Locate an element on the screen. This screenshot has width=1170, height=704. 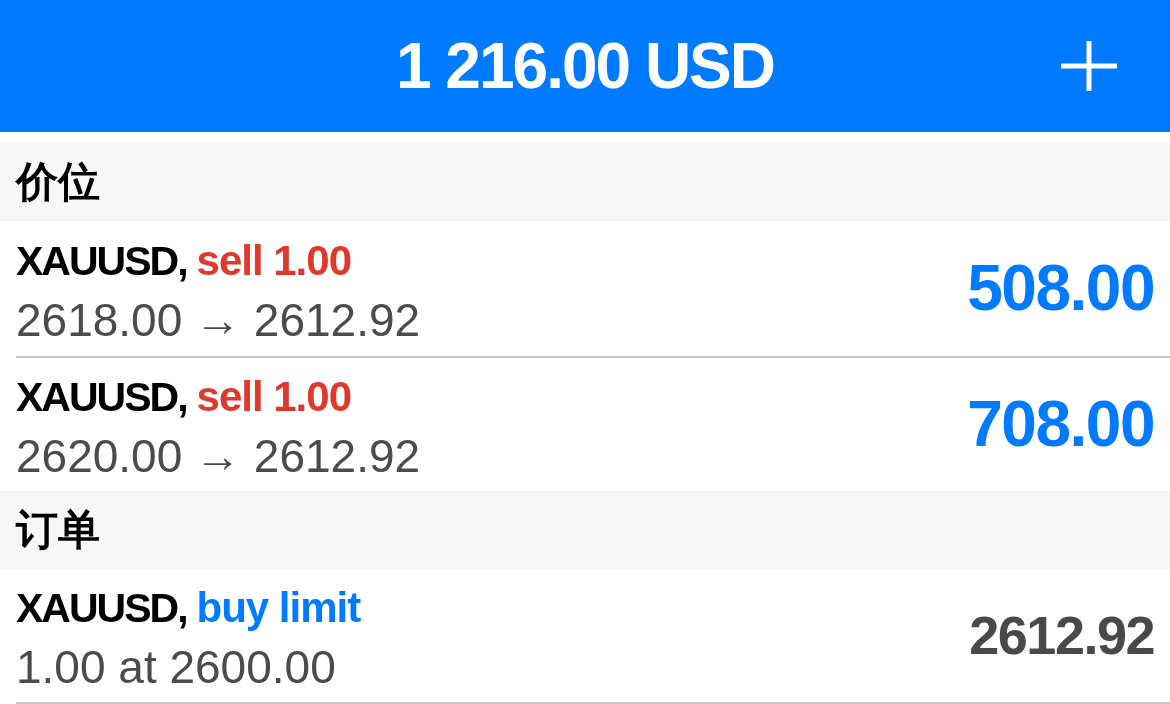
price-detail-text: 1.00 at 2600.00 is located at coordinates (176, 667).